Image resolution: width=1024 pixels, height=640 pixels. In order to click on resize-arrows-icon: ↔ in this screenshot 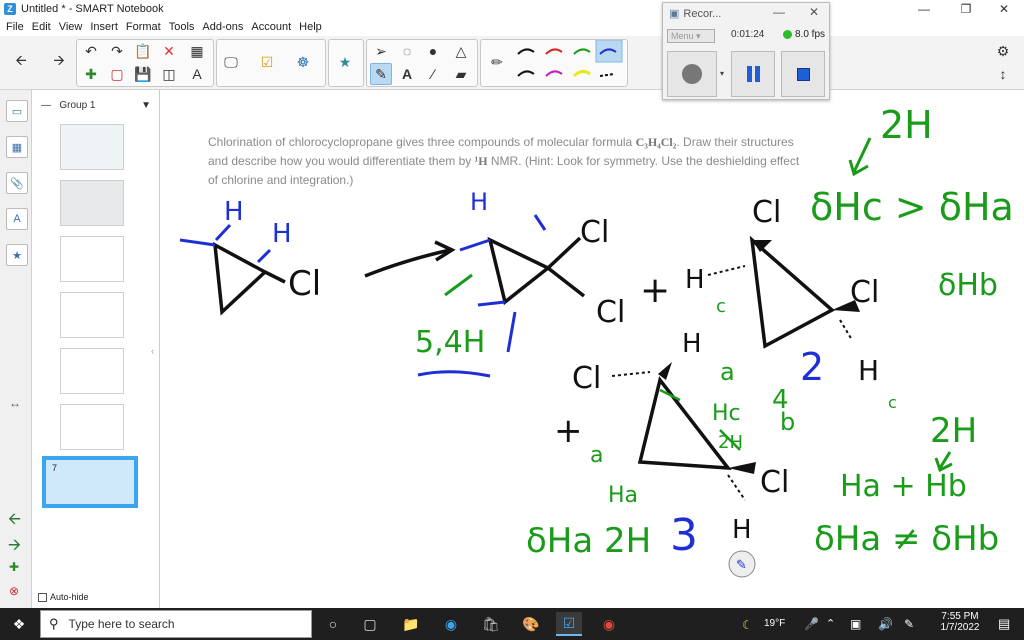, I will do `click(15, 403)`.